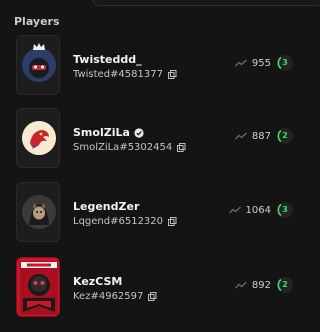  What do you see at coordinates (139, 132) in the screenshot?
I see `verified-icon` at bounding box center [139, 132].